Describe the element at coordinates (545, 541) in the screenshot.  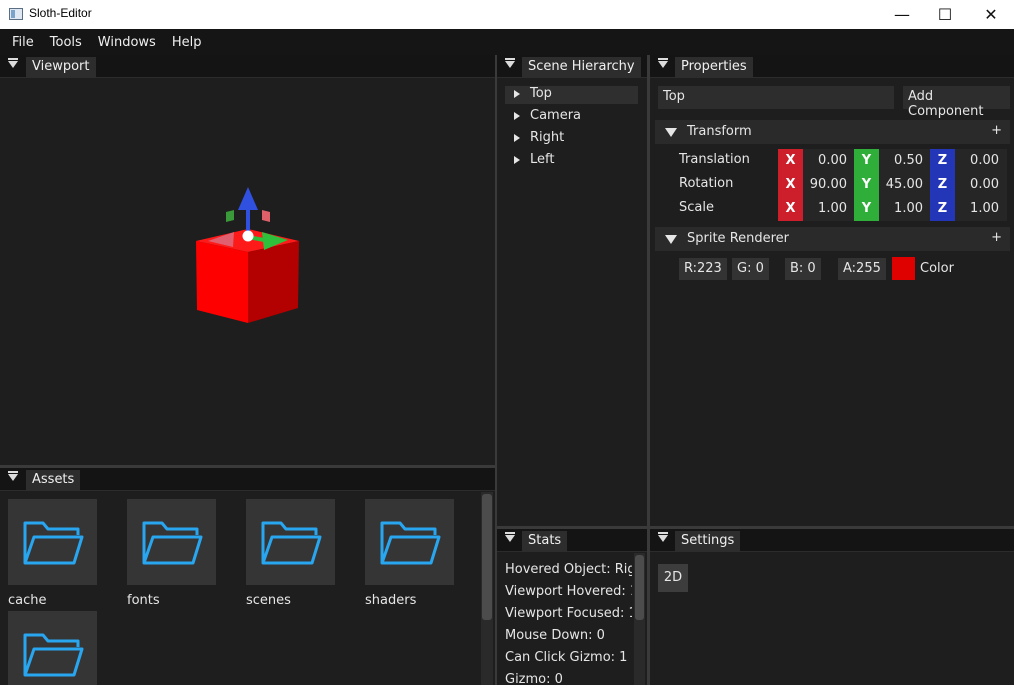
I see `tab-stats: Stats` at that location.